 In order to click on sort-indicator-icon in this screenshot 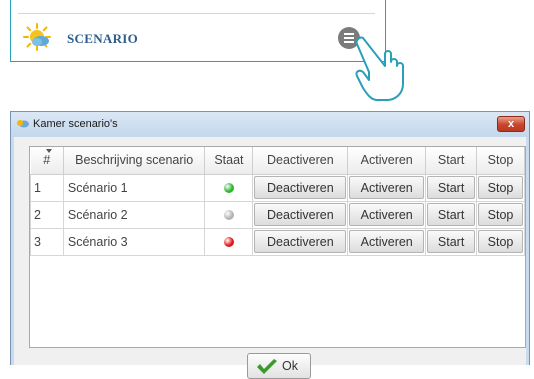, I will do `click(48, 151)`.